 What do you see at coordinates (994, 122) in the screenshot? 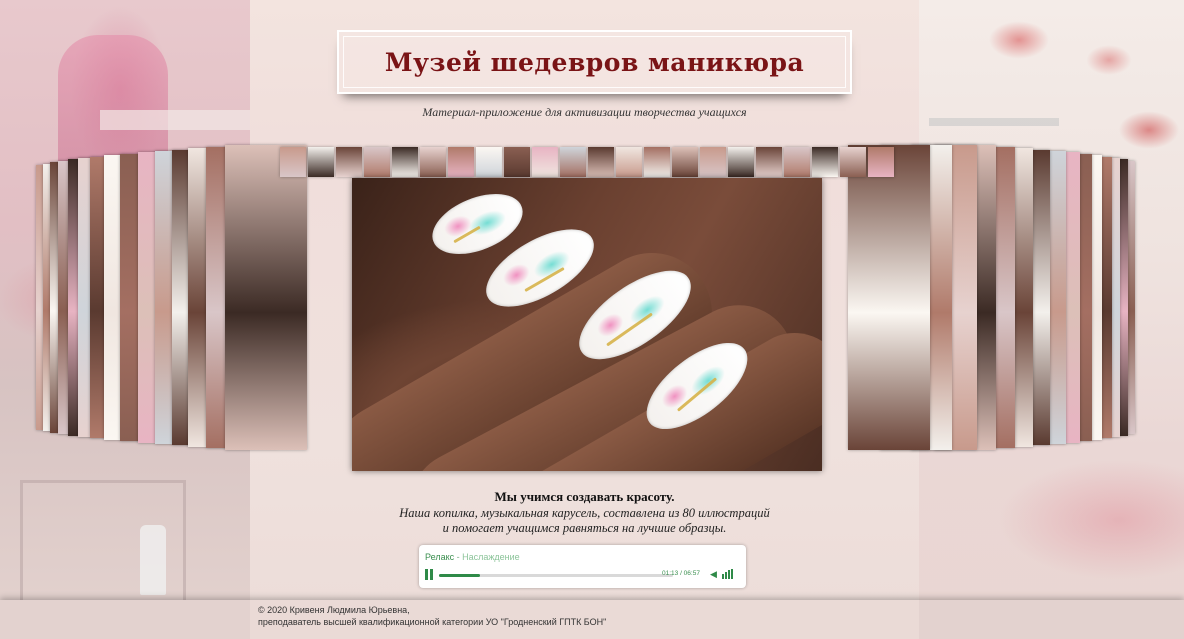
I see `salon-shelf` at bounding box center [994, 122].